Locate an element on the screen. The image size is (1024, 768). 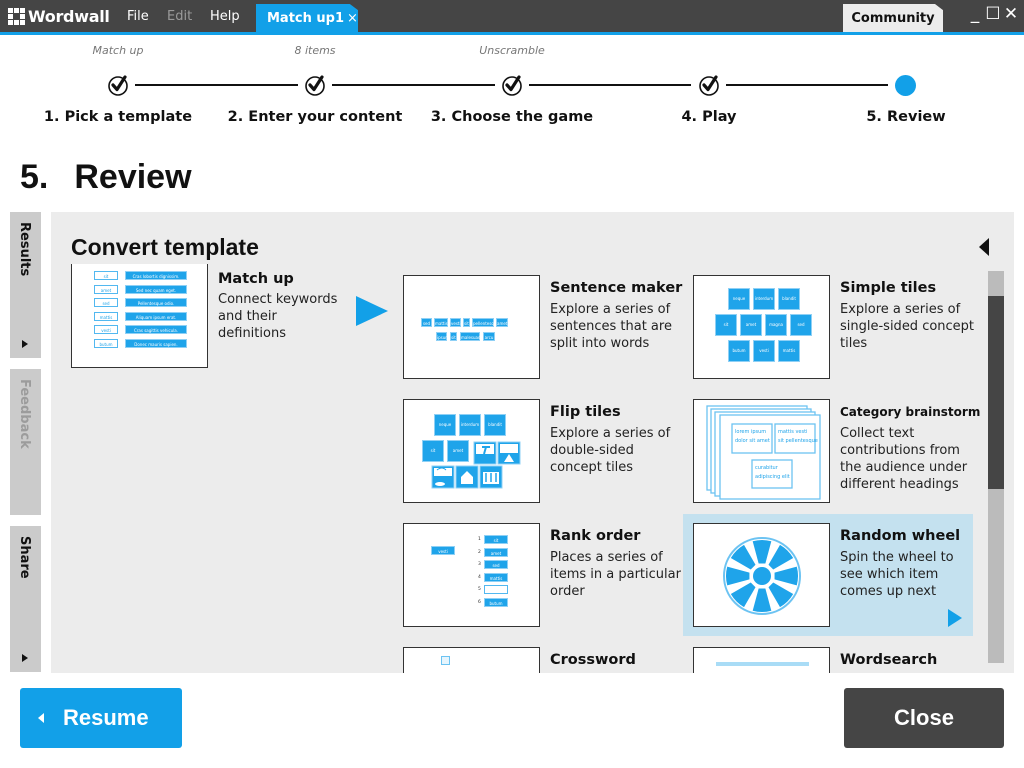
accent-line is located at coordinates (512, 33).